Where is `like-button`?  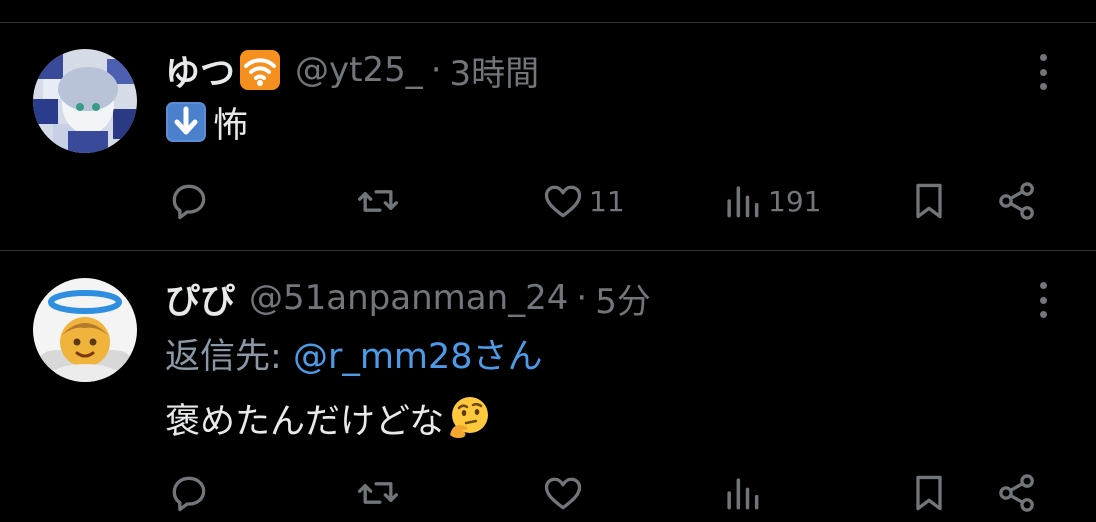
like-button is located at coordinates (565, 493).